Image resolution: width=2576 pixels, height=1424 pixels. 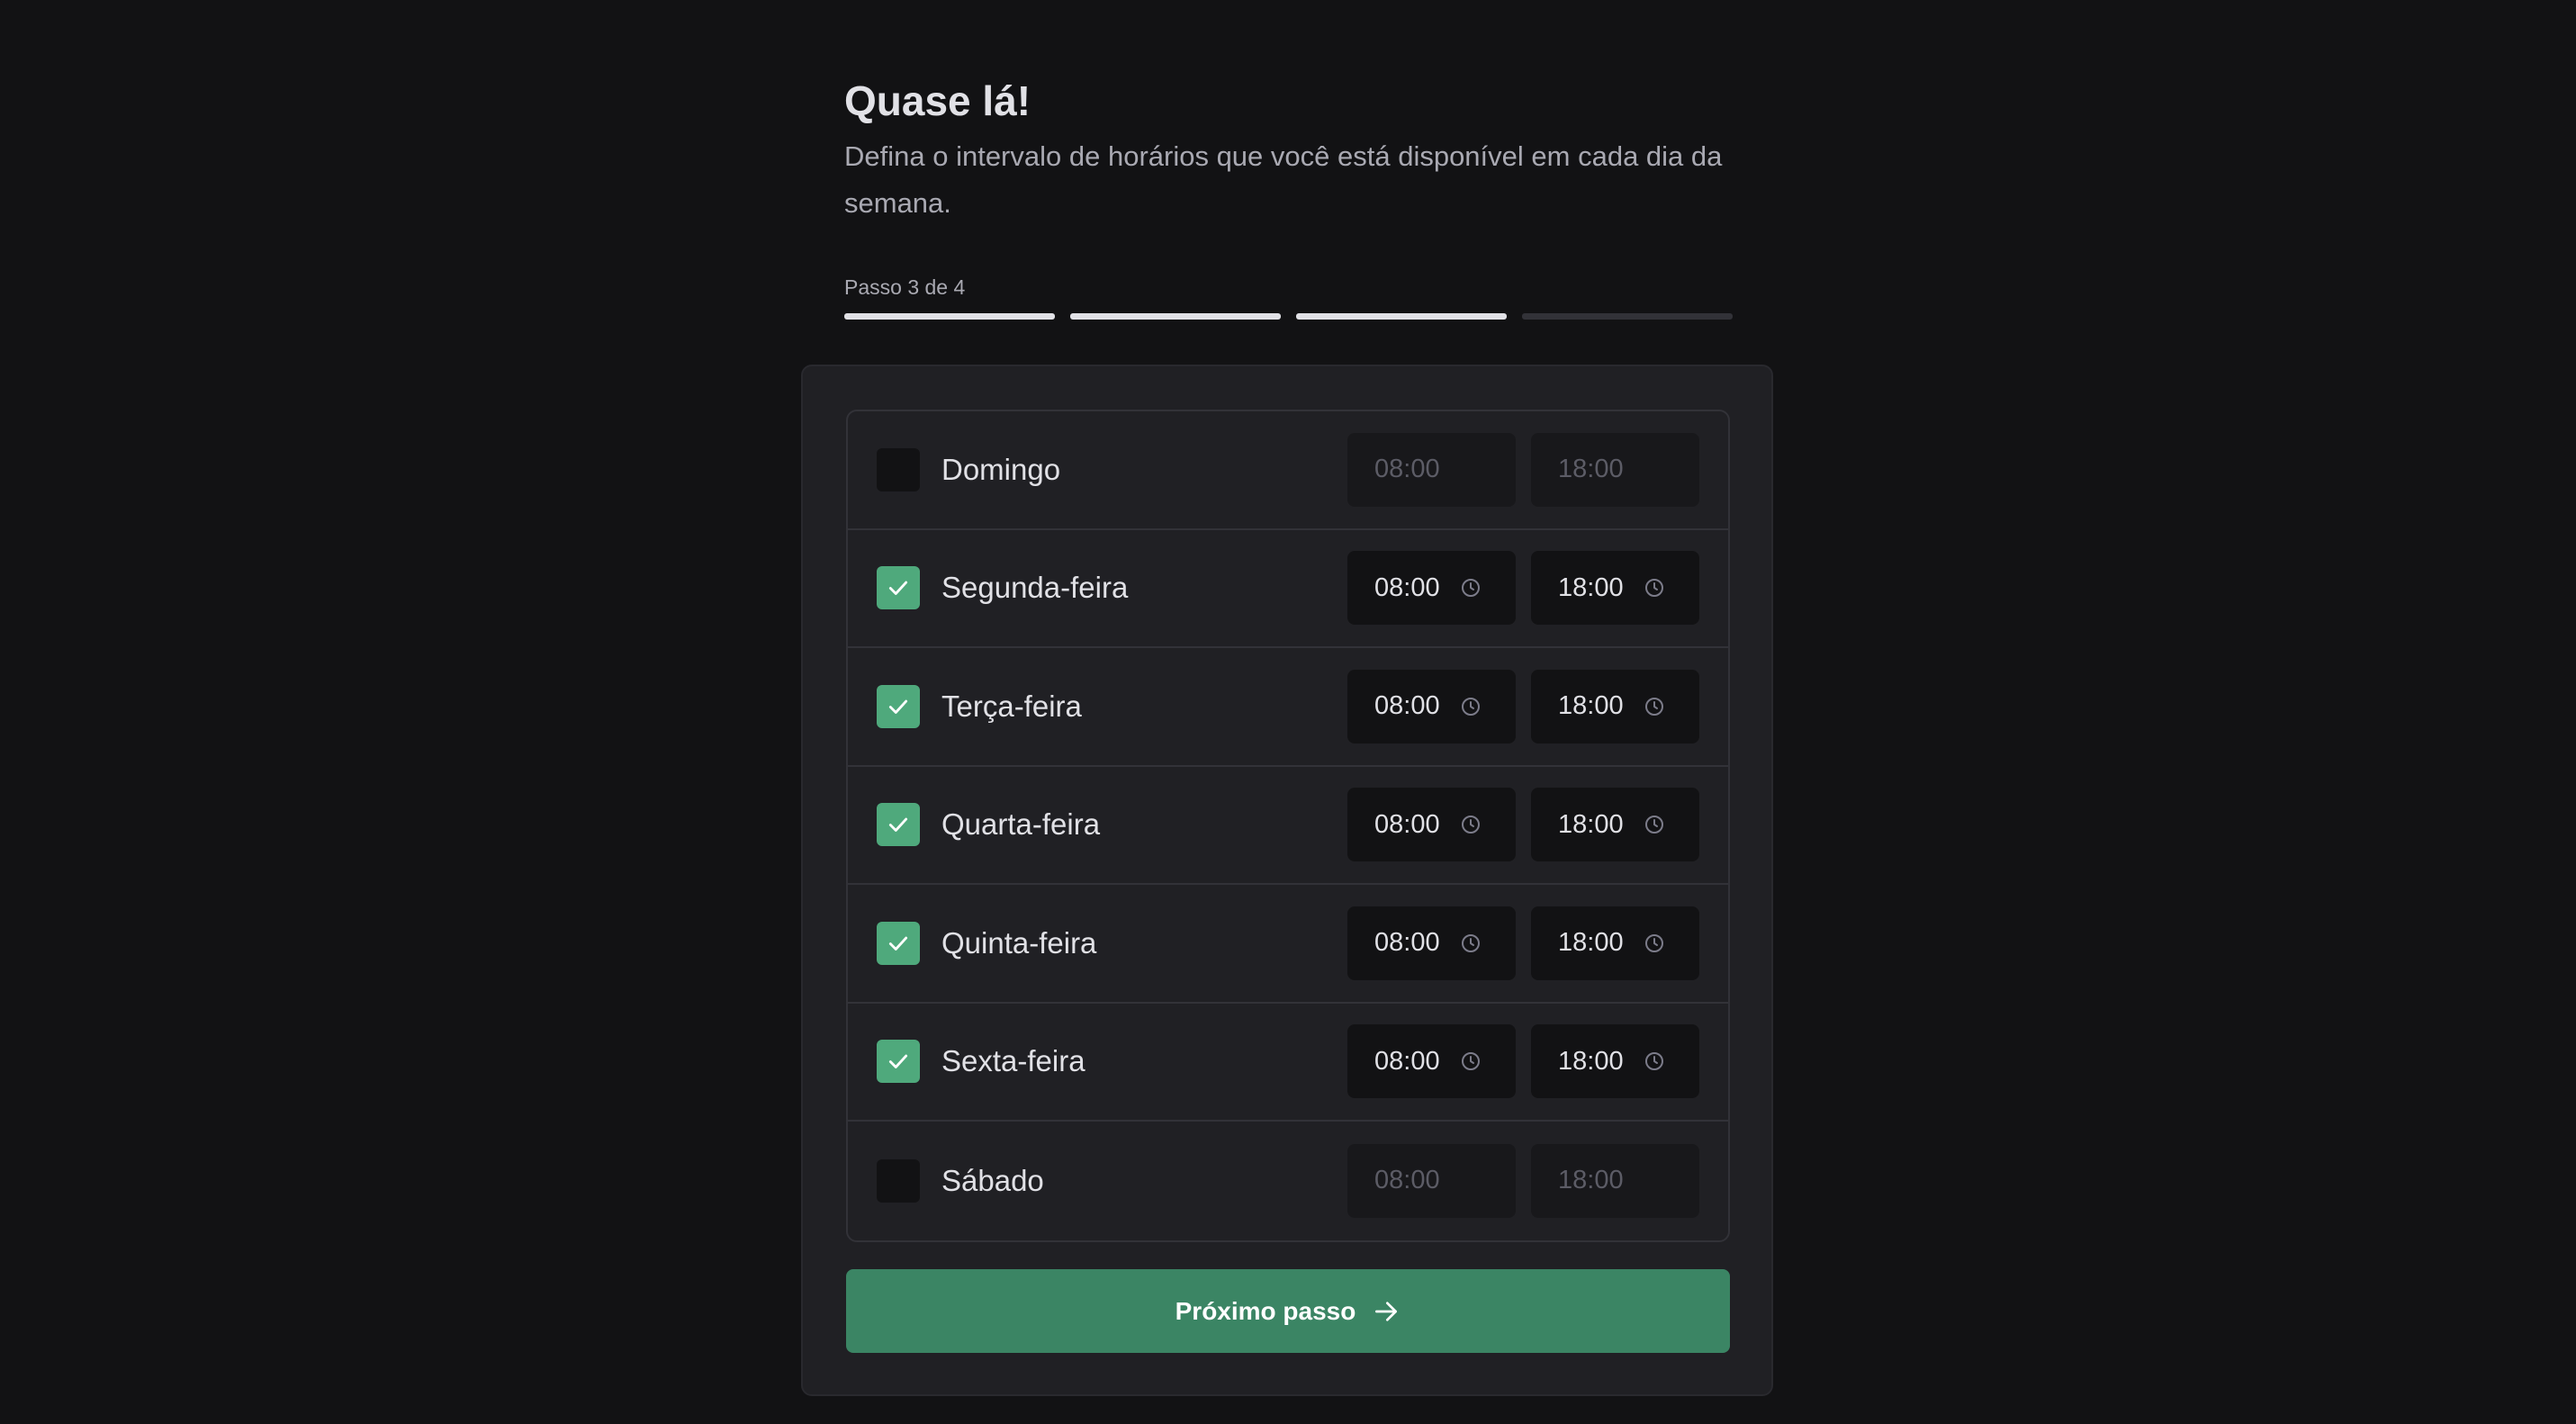 I want to click on next-step-button: Próximo passo, so click(x=1288, y=1311).